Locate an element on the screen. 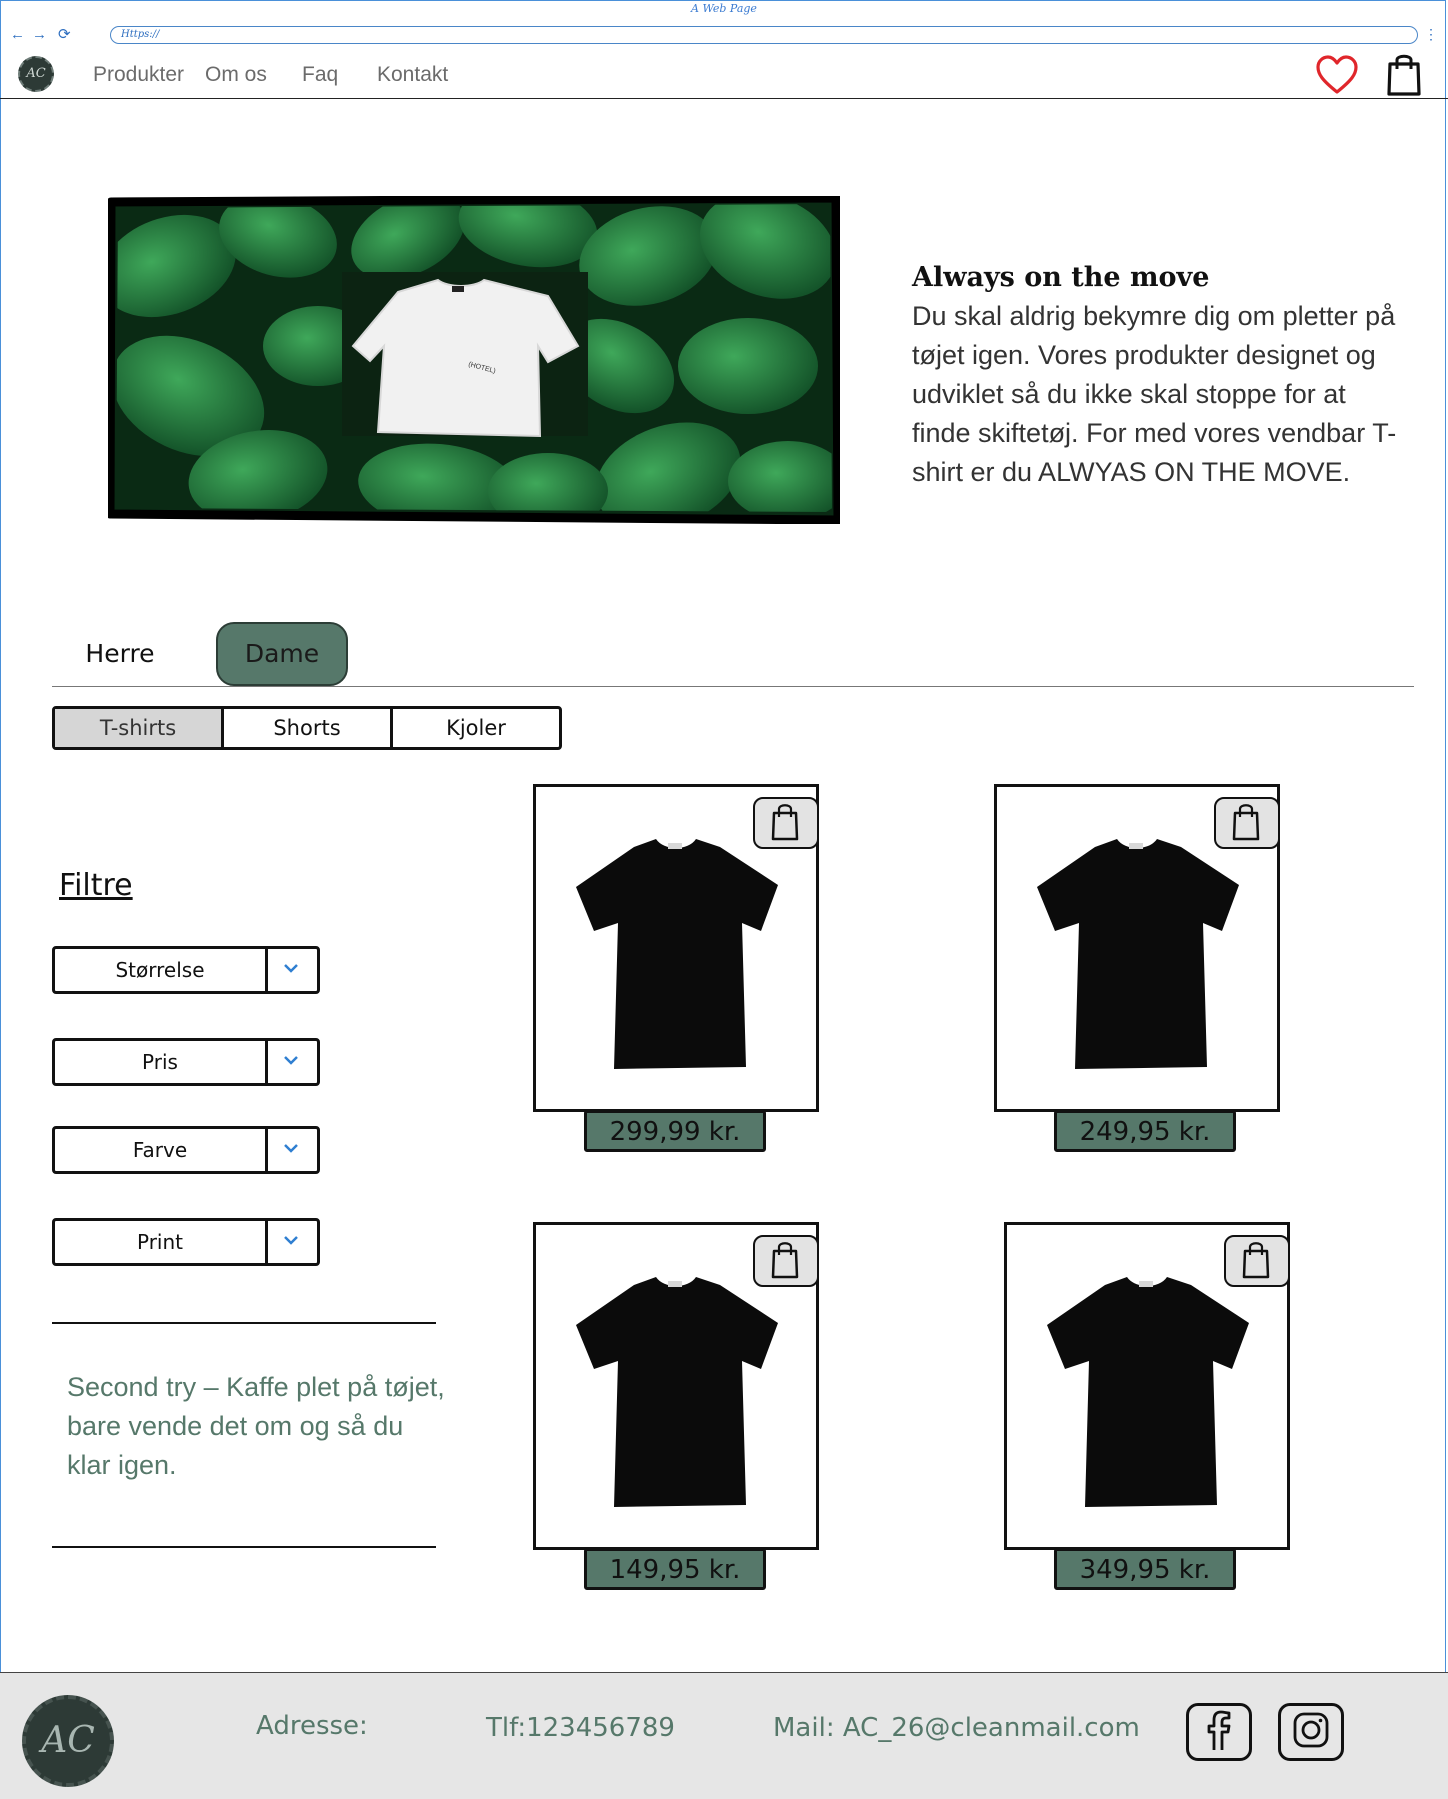  tab-dame: Dame is located at coordinates (282, 654).